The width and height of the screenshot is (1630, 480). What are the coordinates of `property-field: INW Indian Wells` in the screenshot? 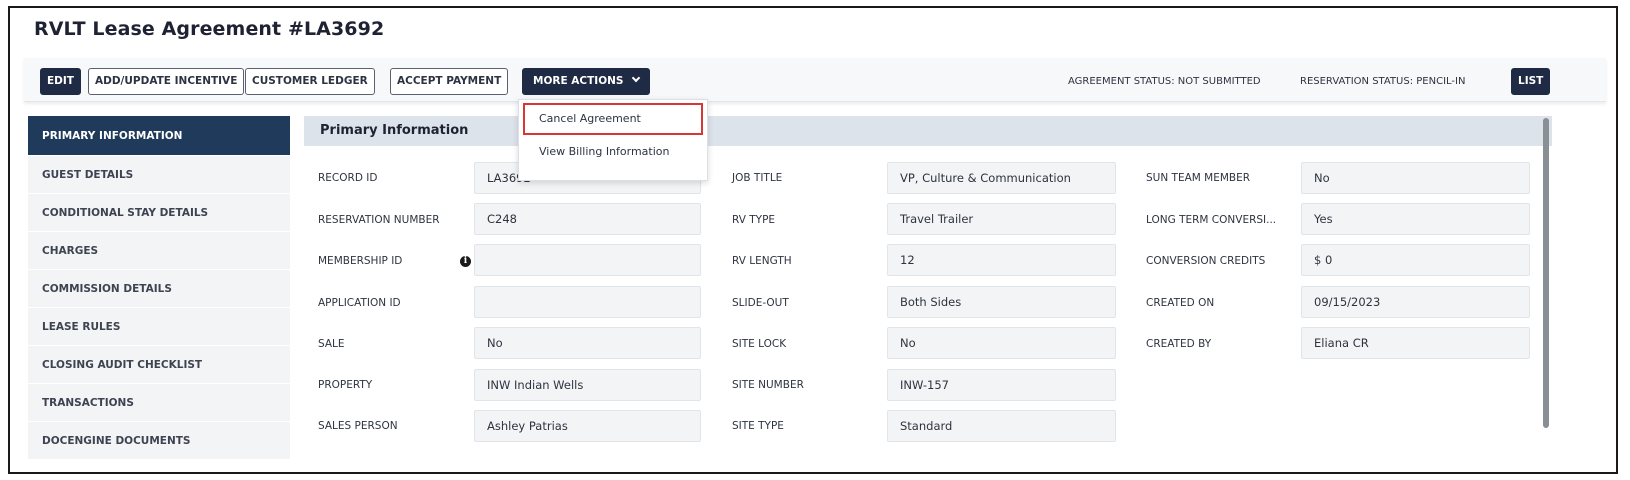 It's located at (587, 385).